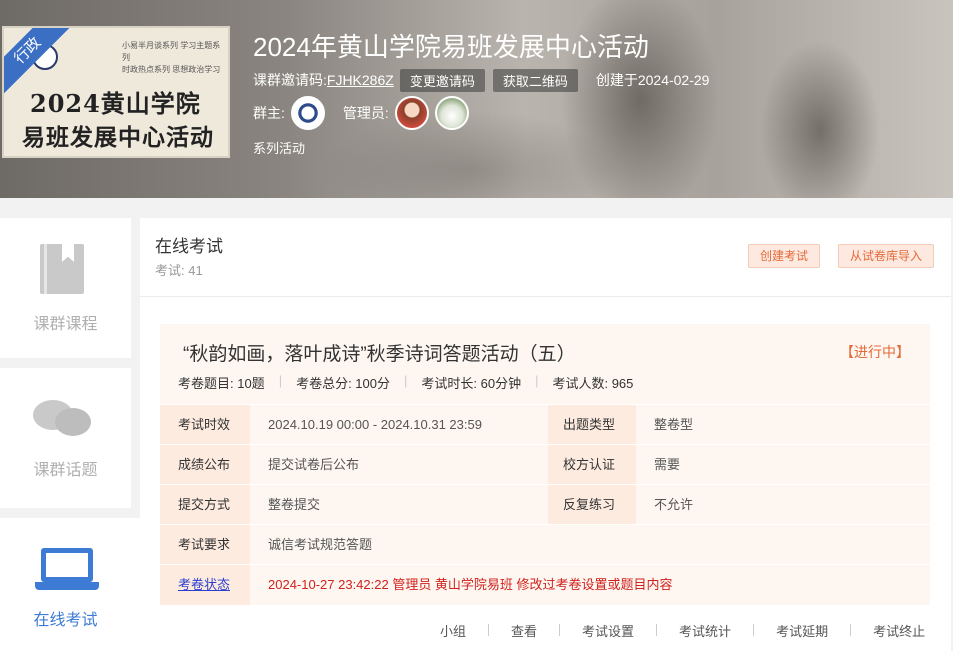 The height and width of the screenshot is (651, 953). What do you see at coordinates (592, 465) in the screenshot?
I see `detail-label: 校方认证` at bounding box center [592, 465].